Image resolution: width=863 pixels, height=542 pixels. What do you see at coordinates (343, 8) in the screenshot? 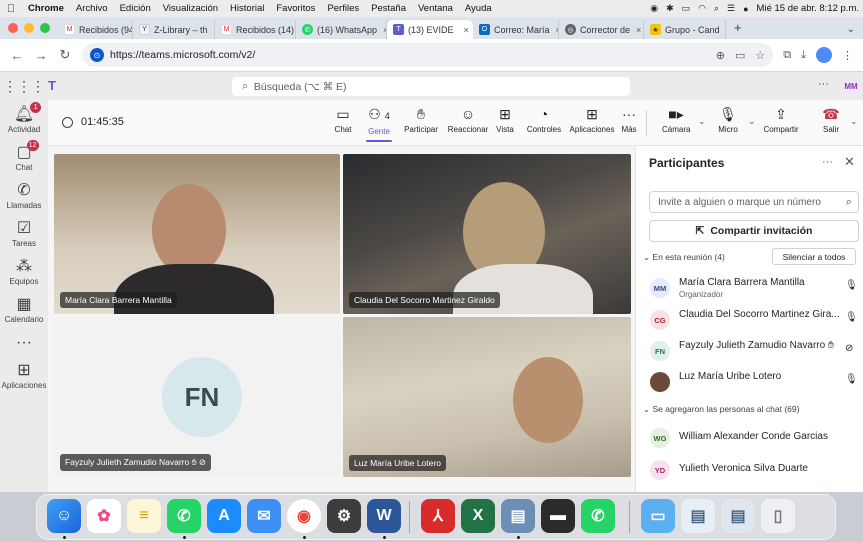
I see `menu-perfiles: Perfiles` at bounding box center [343, 8].